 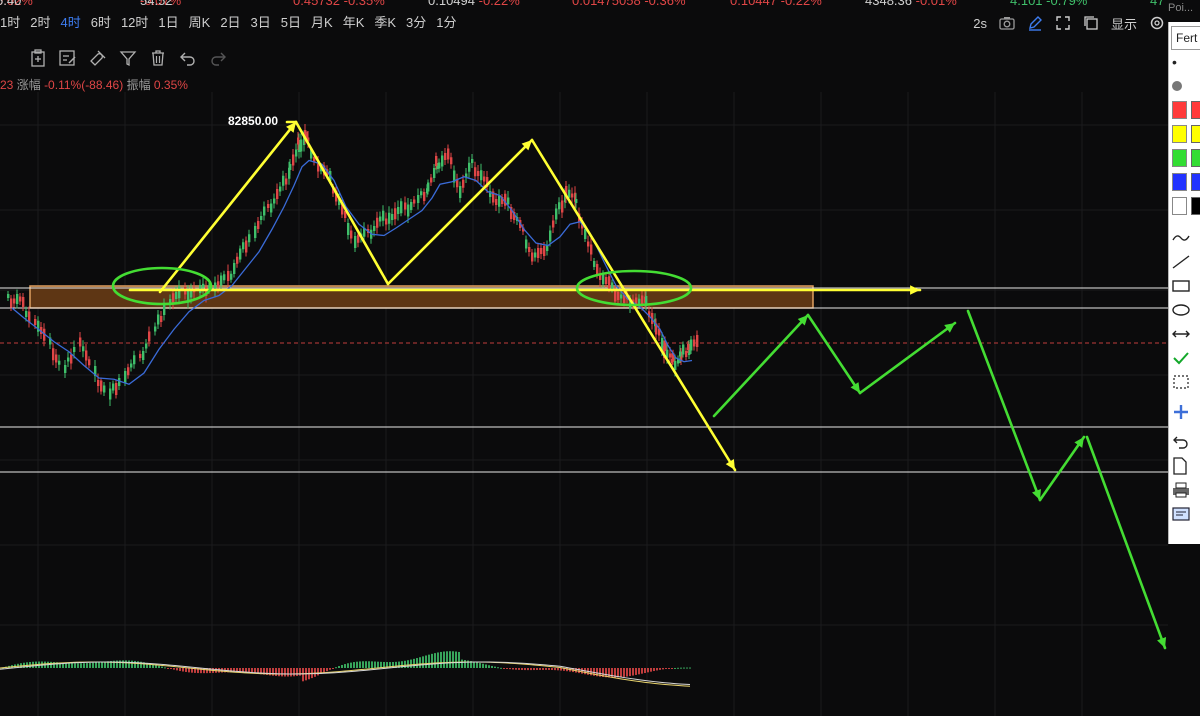 I want to click on check-tool-icon, so click(x=1184, y=358).